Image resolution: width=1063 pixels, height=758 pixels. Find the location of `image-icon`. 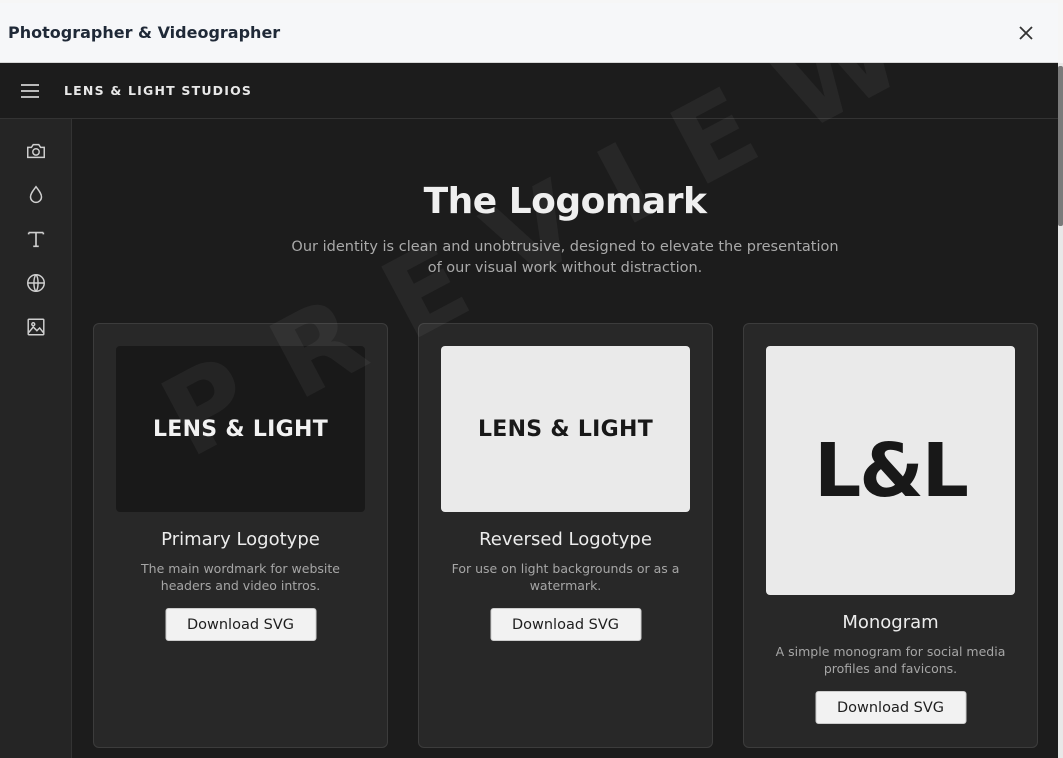

image-icon is located at coordinates (36, 327).